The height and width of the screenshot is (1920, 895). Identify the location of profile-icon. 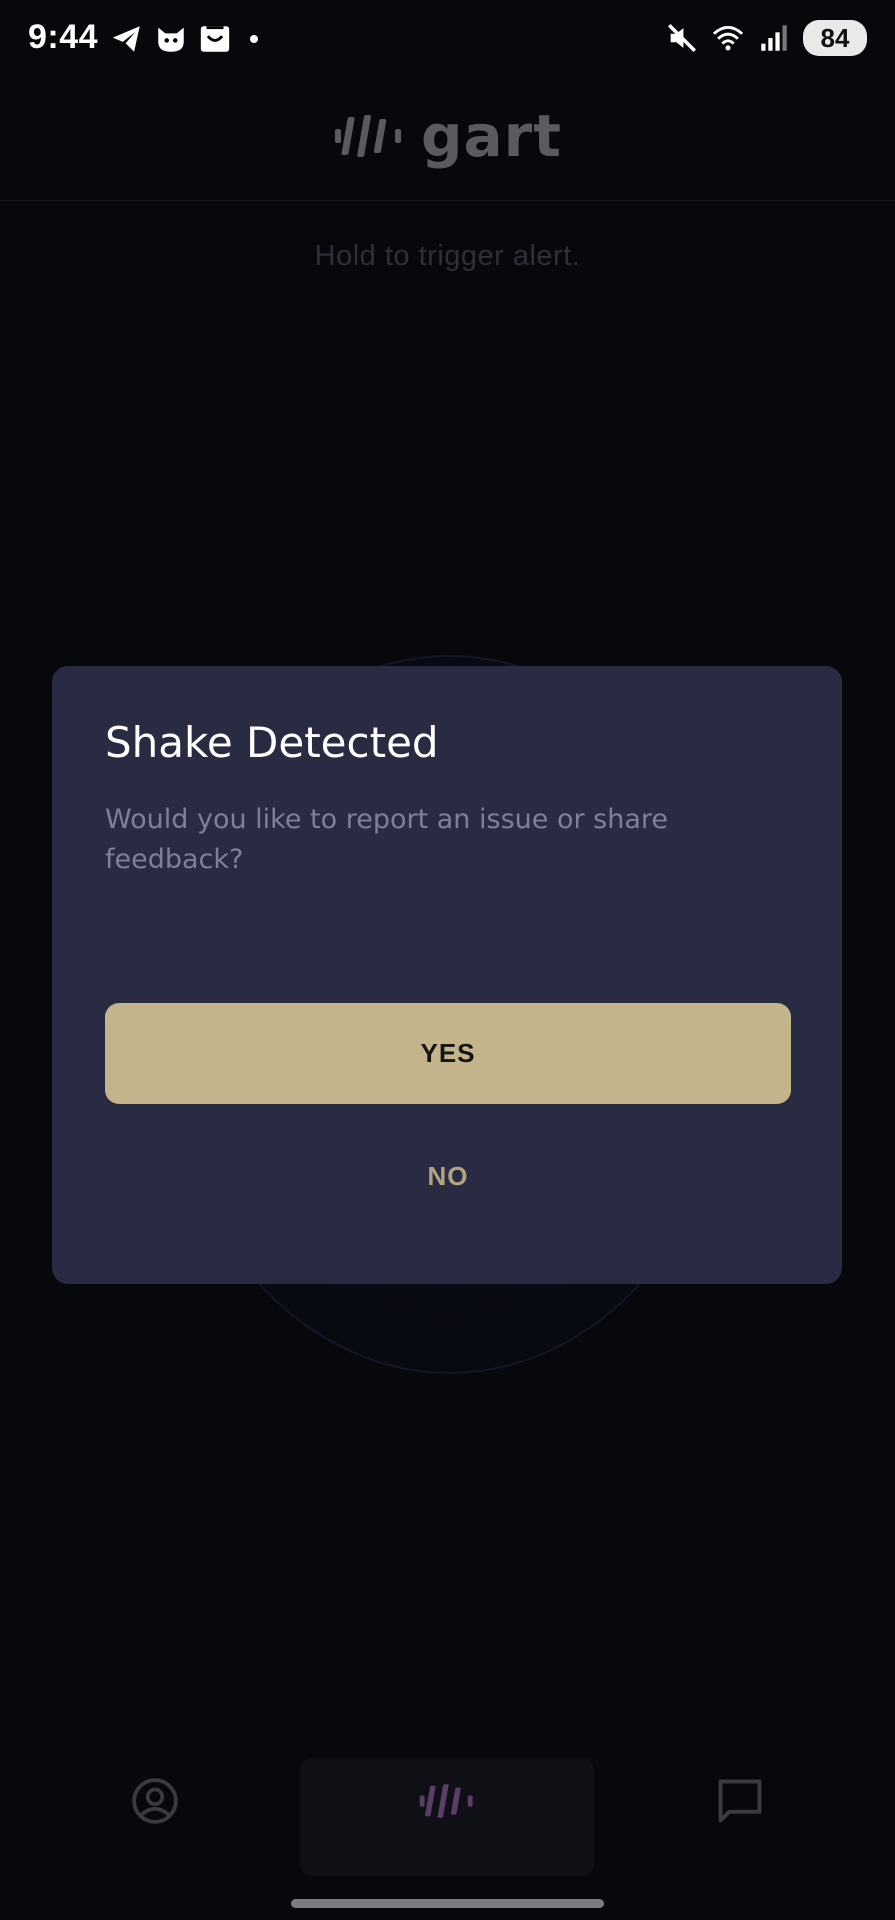
(155, 1801).